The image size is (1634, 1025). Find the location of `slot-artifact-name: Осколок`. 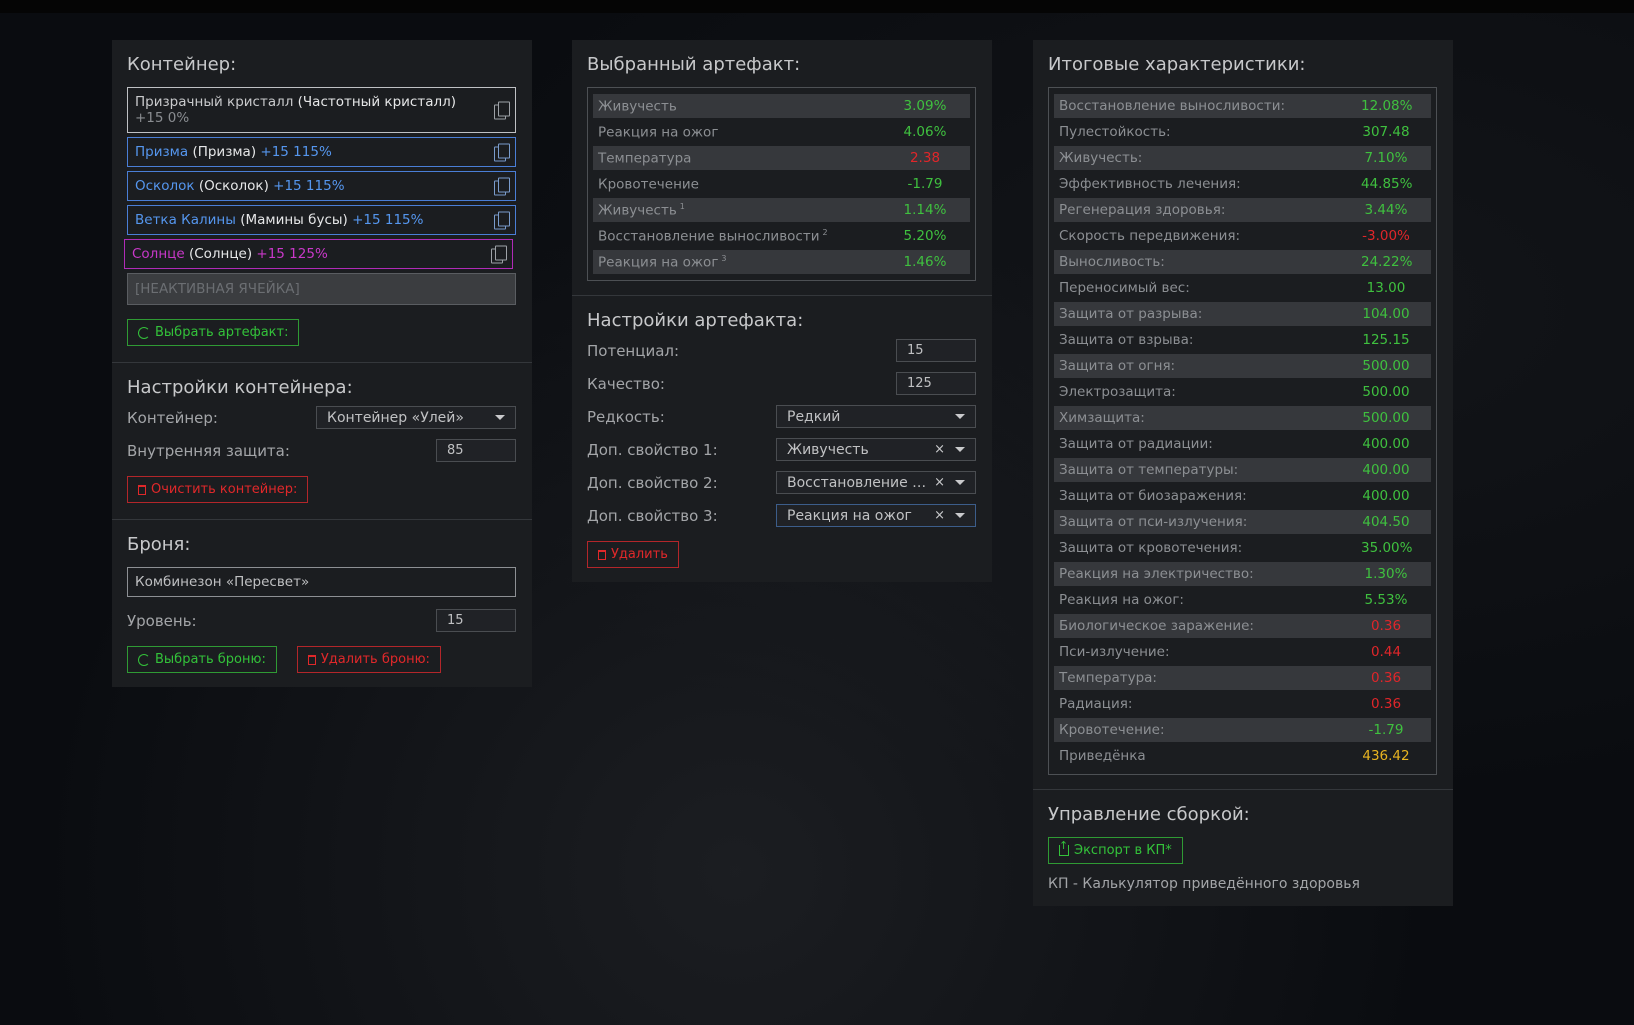

slot-artifact-name: Осколок is located at coordinates (165, 186).